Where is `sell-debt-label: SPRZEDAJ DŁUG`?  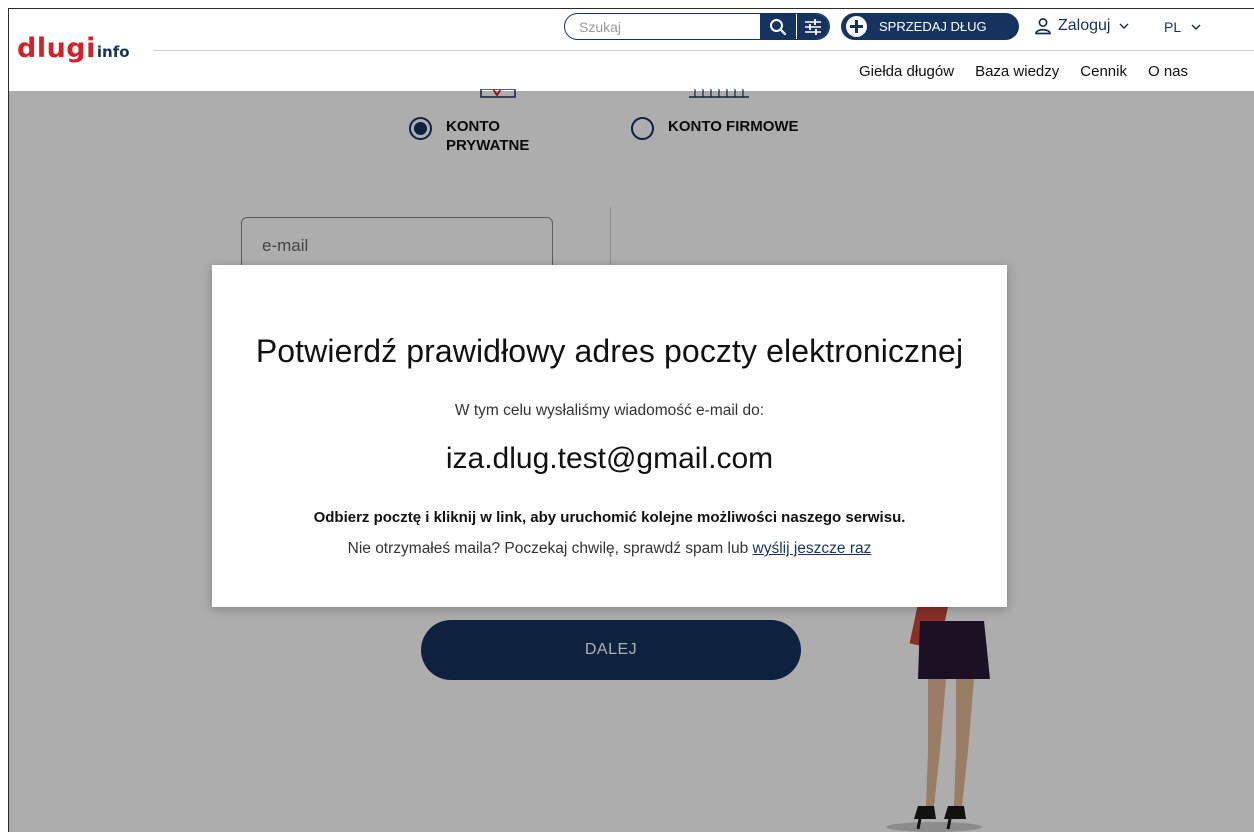
sell-debt-label: SPRZEDAJ DŁUG is located at coordinates (933, 26).